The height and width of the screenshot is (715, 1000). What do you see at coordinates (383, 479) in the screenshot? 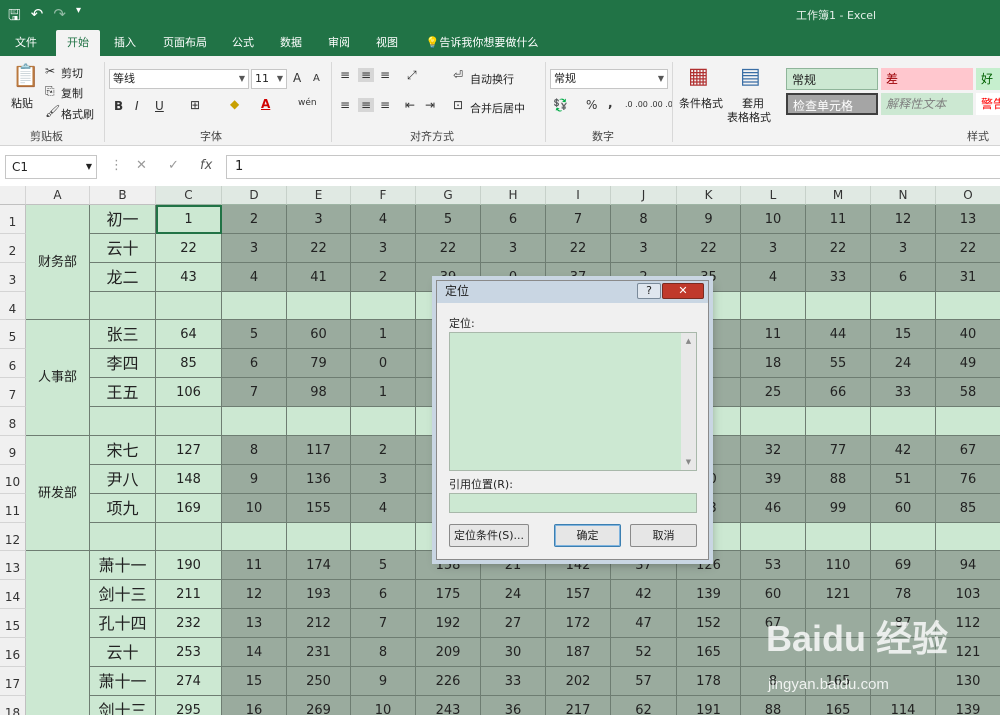
I see `data-cell: 3` at bounding box center [383, 479].